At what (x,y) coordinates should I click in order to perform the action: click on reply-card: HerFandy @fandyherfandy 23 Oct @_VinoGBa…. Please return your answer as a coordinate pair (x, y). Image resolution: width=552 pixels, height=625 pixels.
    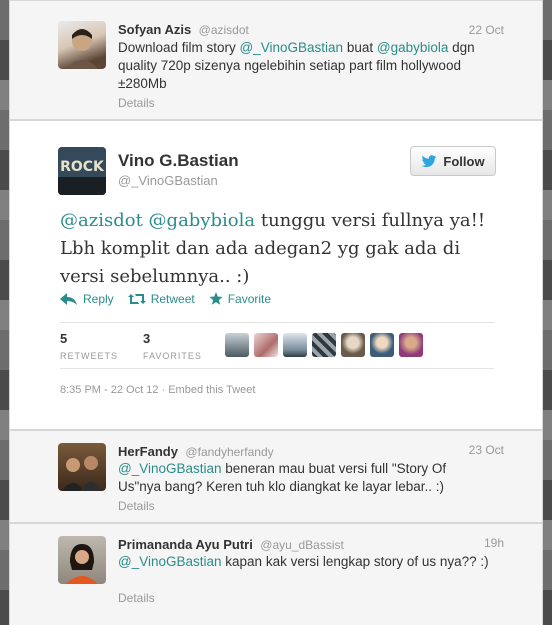
    Looking at the image, I should click on (276, 476).